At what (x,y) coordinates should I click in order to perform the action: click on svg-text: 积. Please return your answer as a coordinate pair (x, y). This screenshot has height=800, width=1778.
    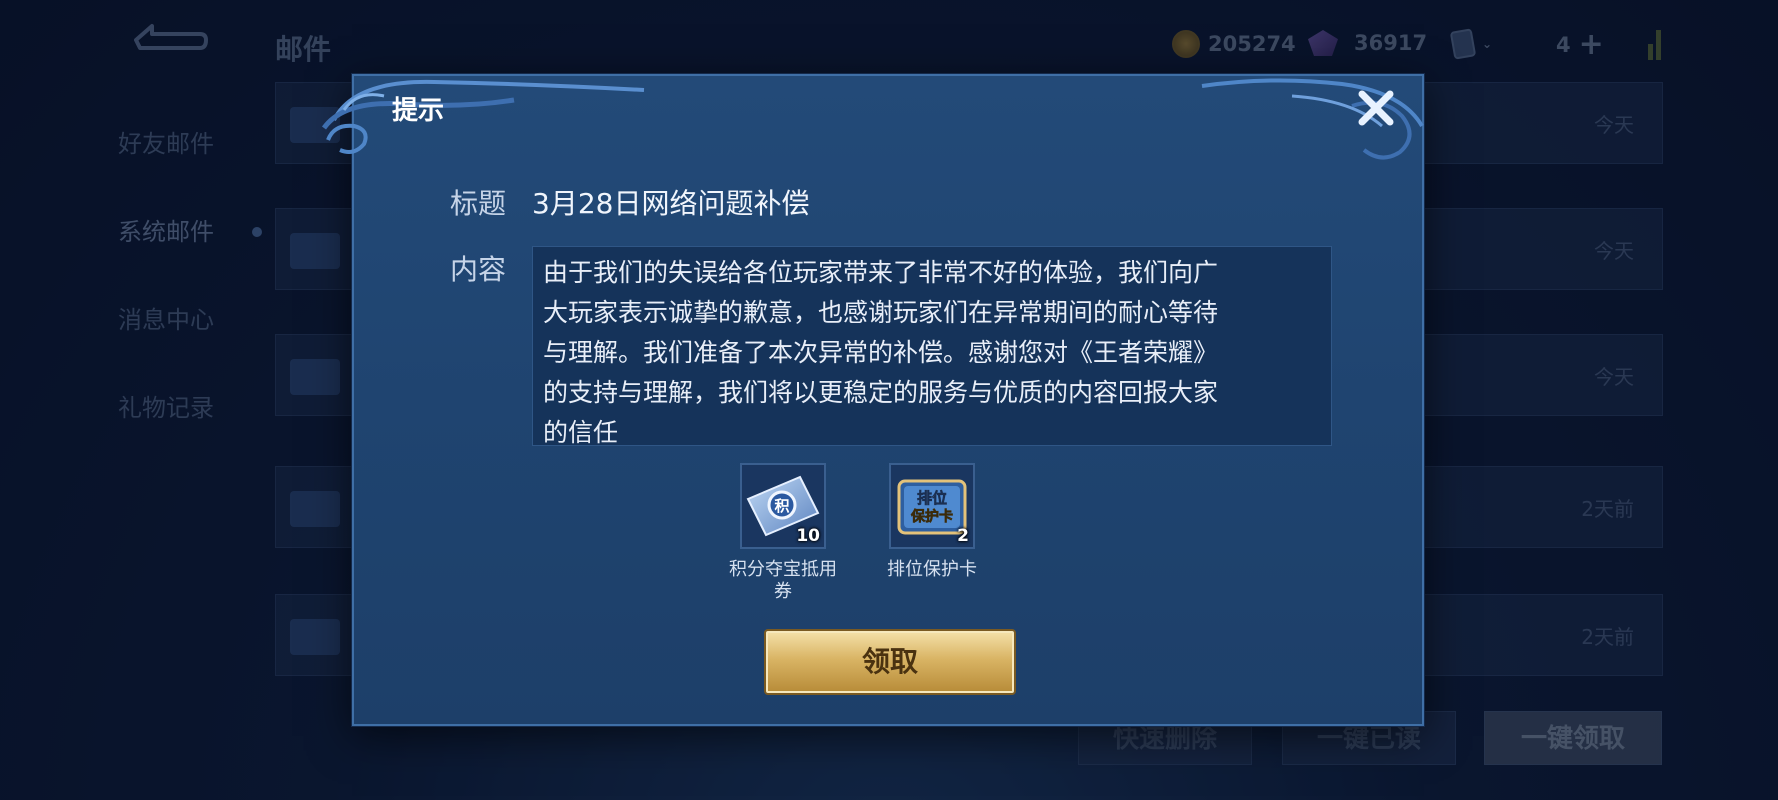
    Looking at the image, I should click on (781, 506).